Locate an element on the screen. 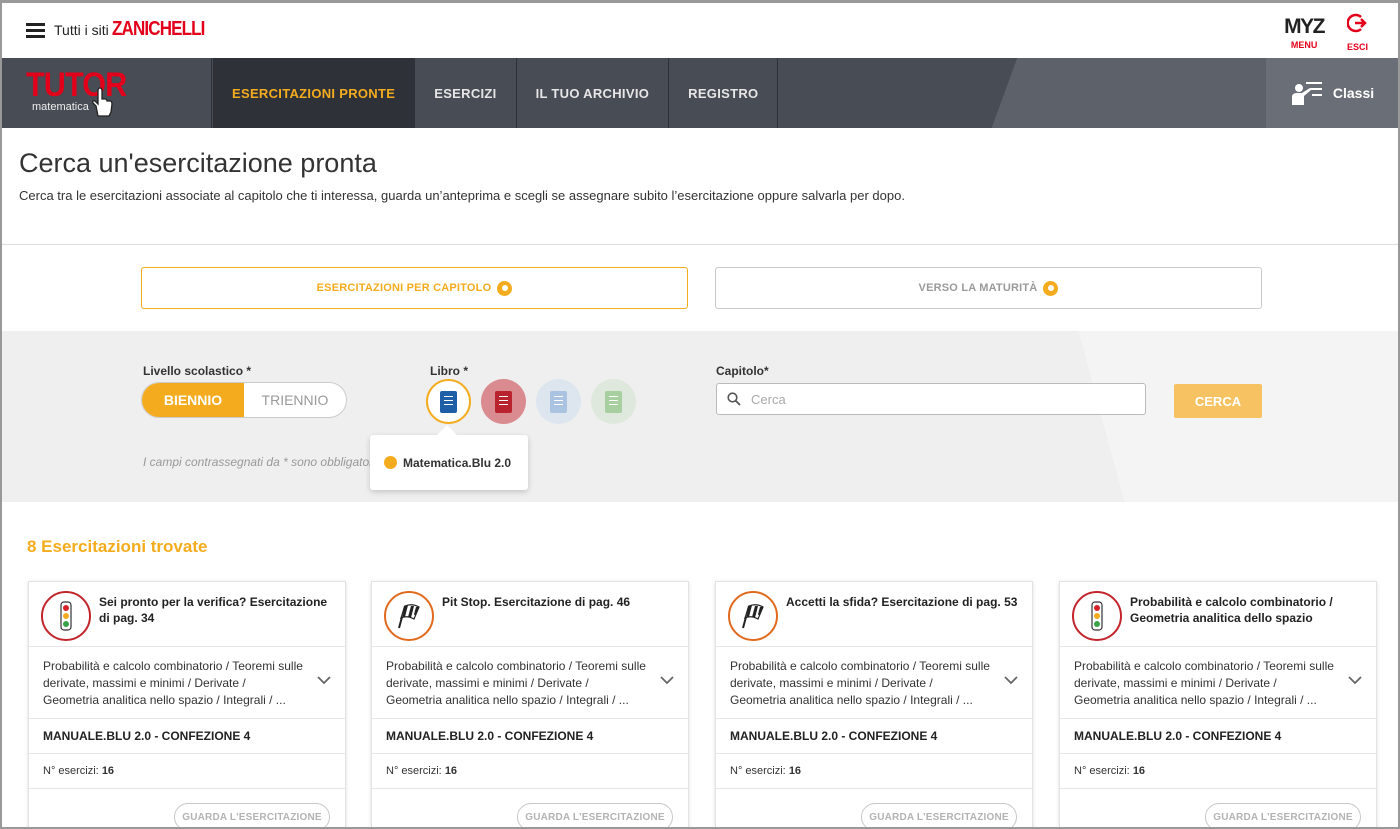  classes-button: Classi is located at coordinates (1332, 93).